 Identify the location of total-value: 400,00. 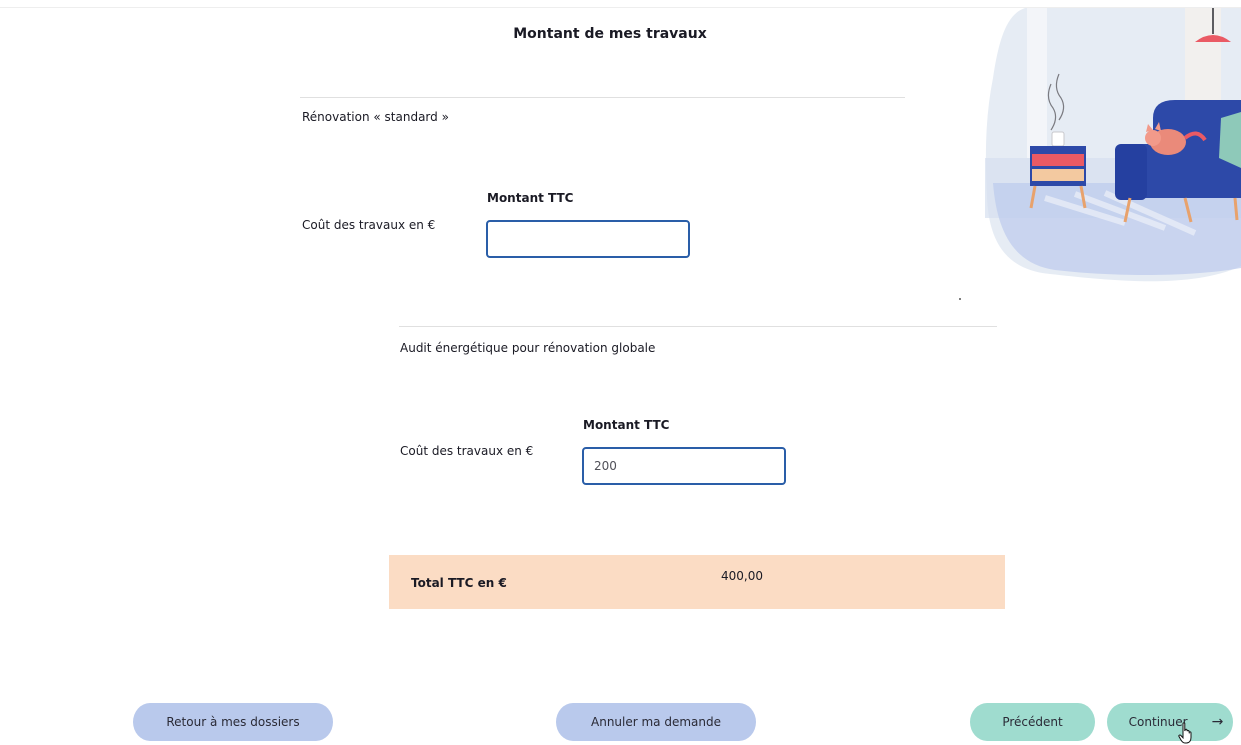
(742, 576).